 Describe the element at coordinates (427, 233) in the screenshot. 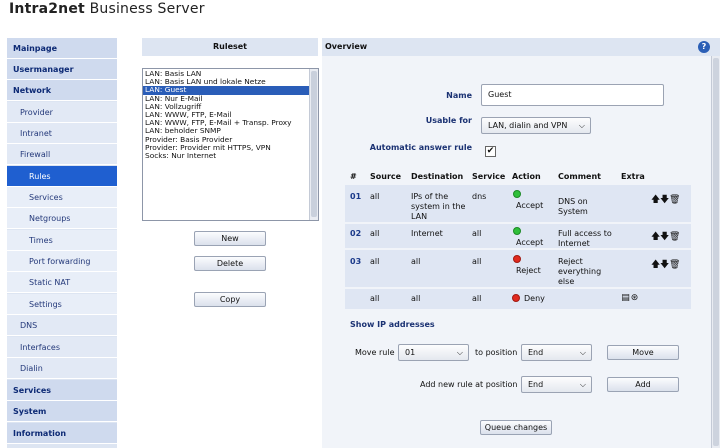

I see `rule-destination: Internet` at that location.